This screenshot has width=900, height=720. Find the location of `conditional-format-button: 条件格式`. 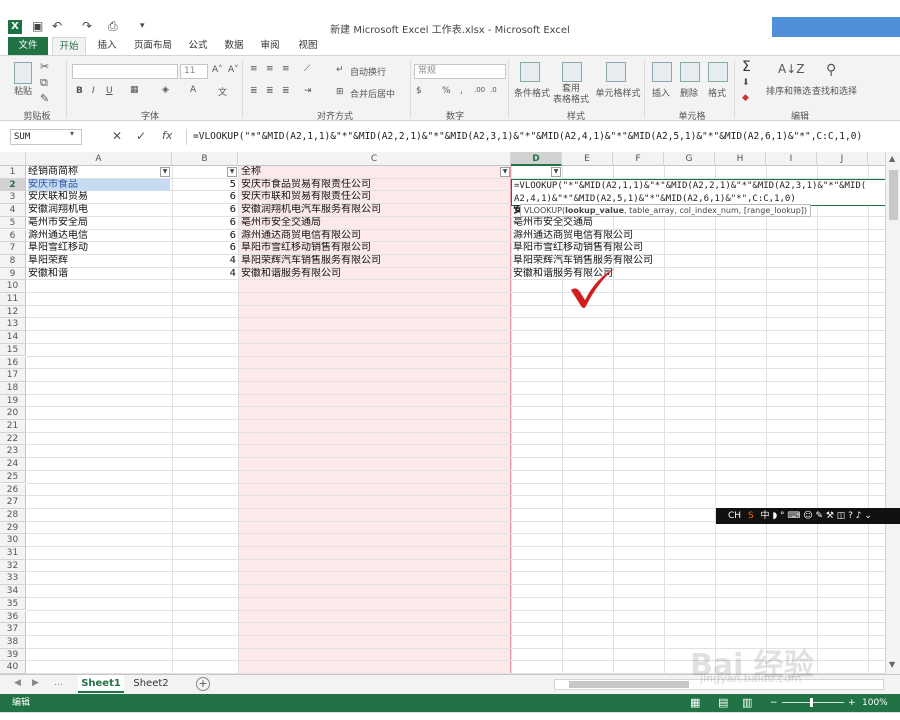

conditional-format-button: 条件格式 is located at coordinates (532, 92).